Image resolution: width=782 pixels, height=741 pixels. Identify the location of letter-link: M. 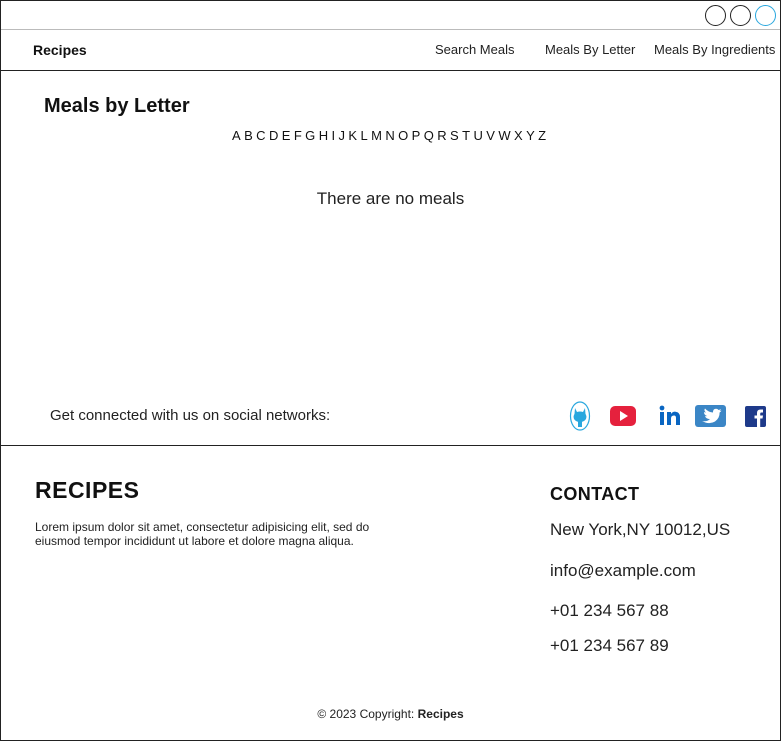
(376, 135).